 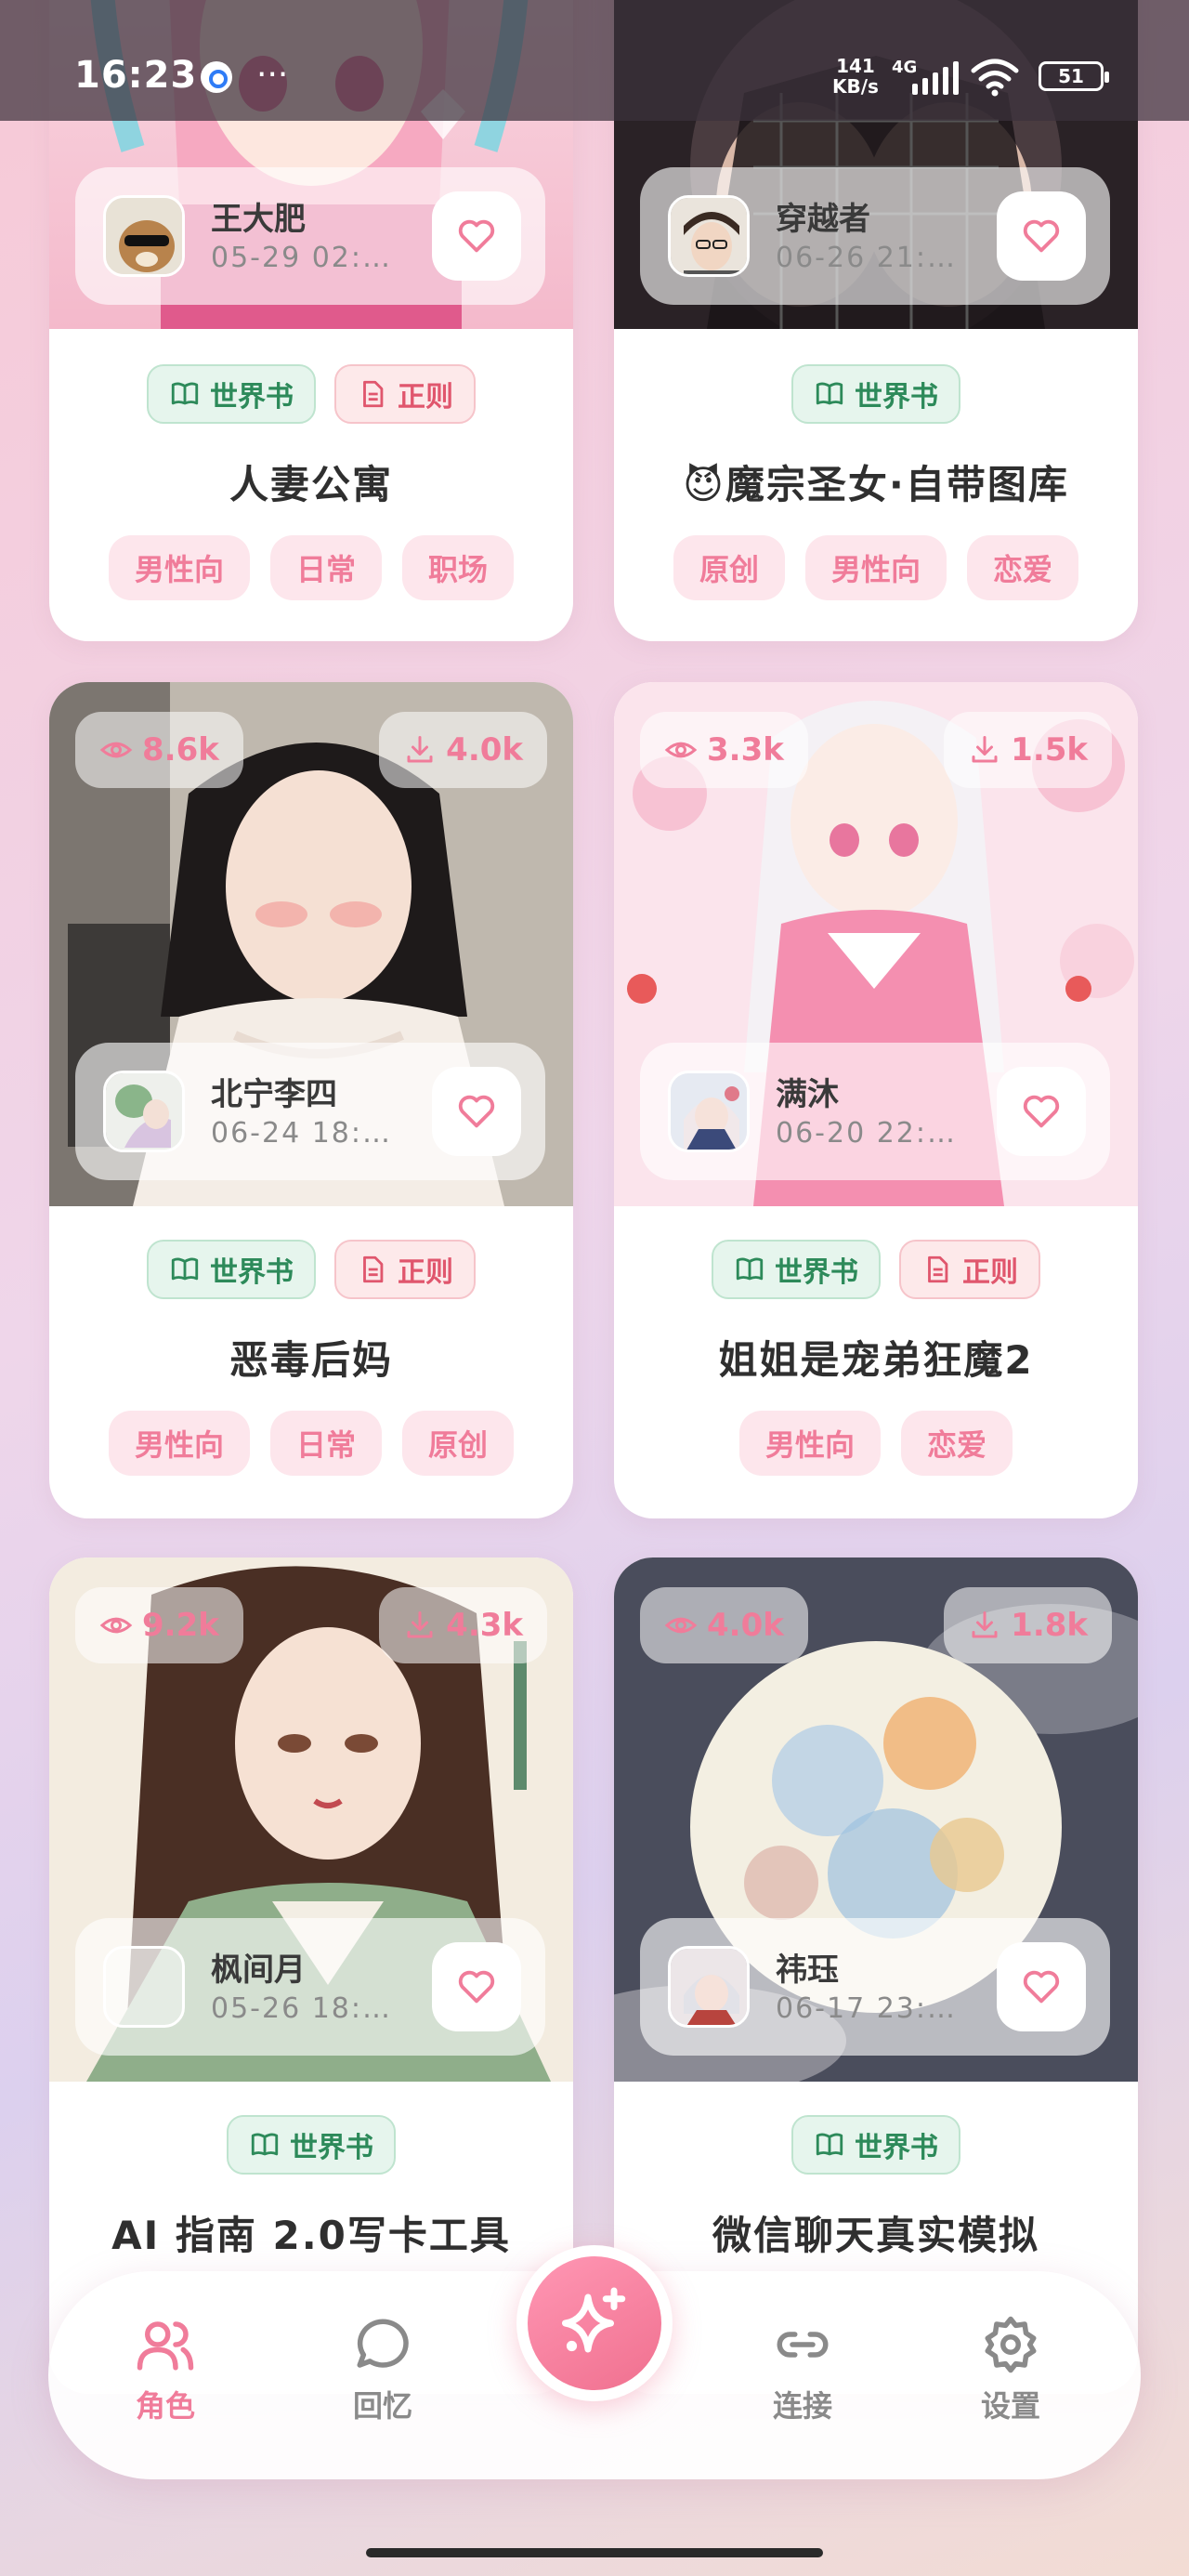 What do you see at coordinates (594, 60) in the screenshot?
I see `status-bar: 16:23 ··· 141 KB/s 4G 51` at bounding box center [594, 60].